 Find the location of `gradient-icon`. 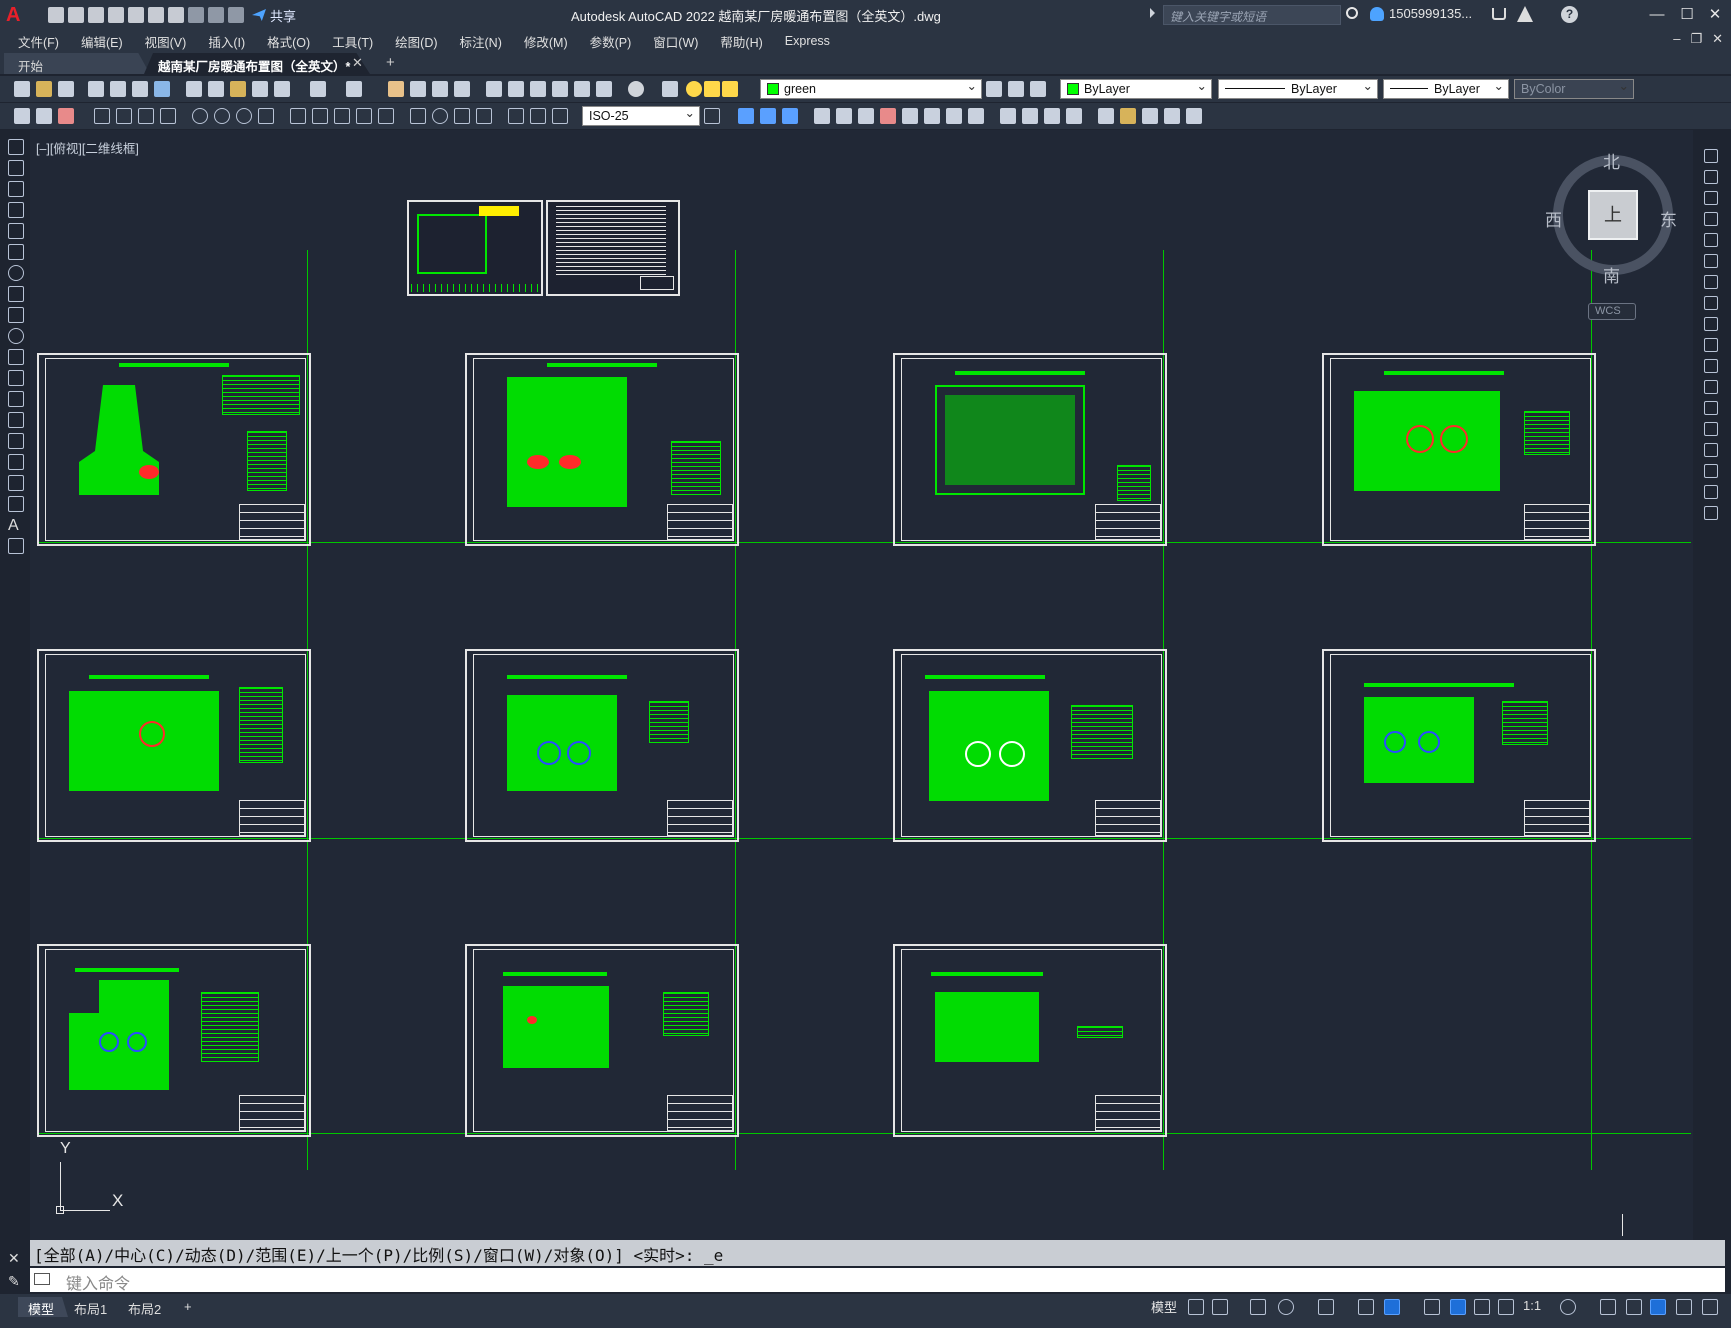

gradient-icon is located at coordinates (16, 462).